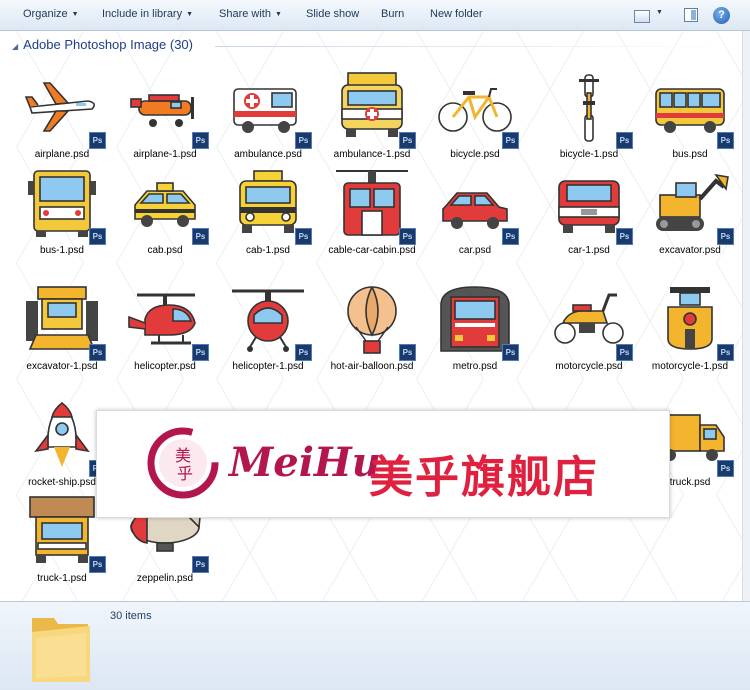  I want to click on file-item: Ps car.psd, so click(475, 212).